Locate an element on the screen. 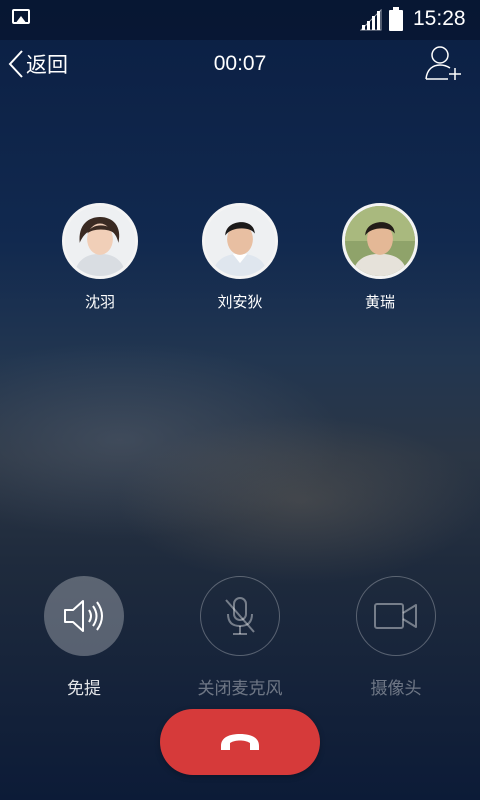  mic-off-icon is located at coordinates (240, 616).